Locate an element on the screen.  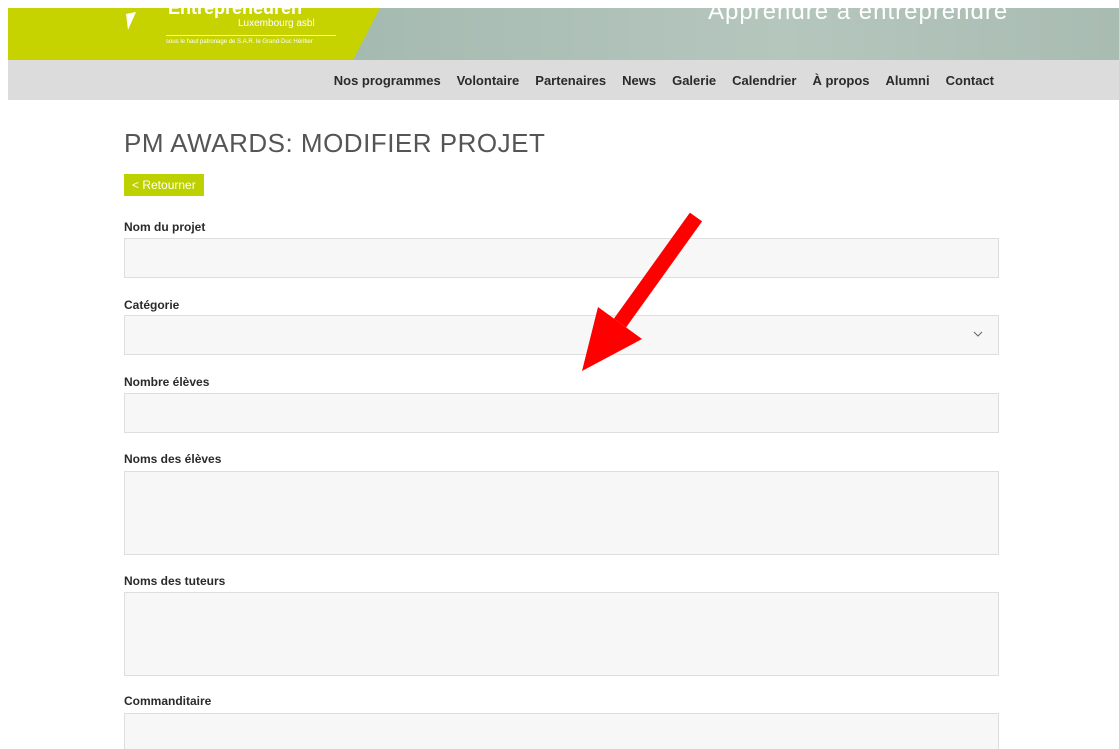
tutor-names-label: Noms des tuteurs is located at coordinates (175, 581).